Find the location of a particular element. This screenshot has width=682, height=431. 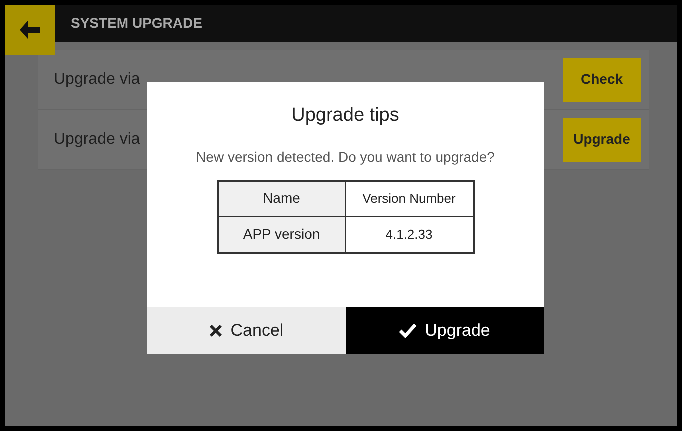

back-arrow-icon is located at coordinates (30, 30).